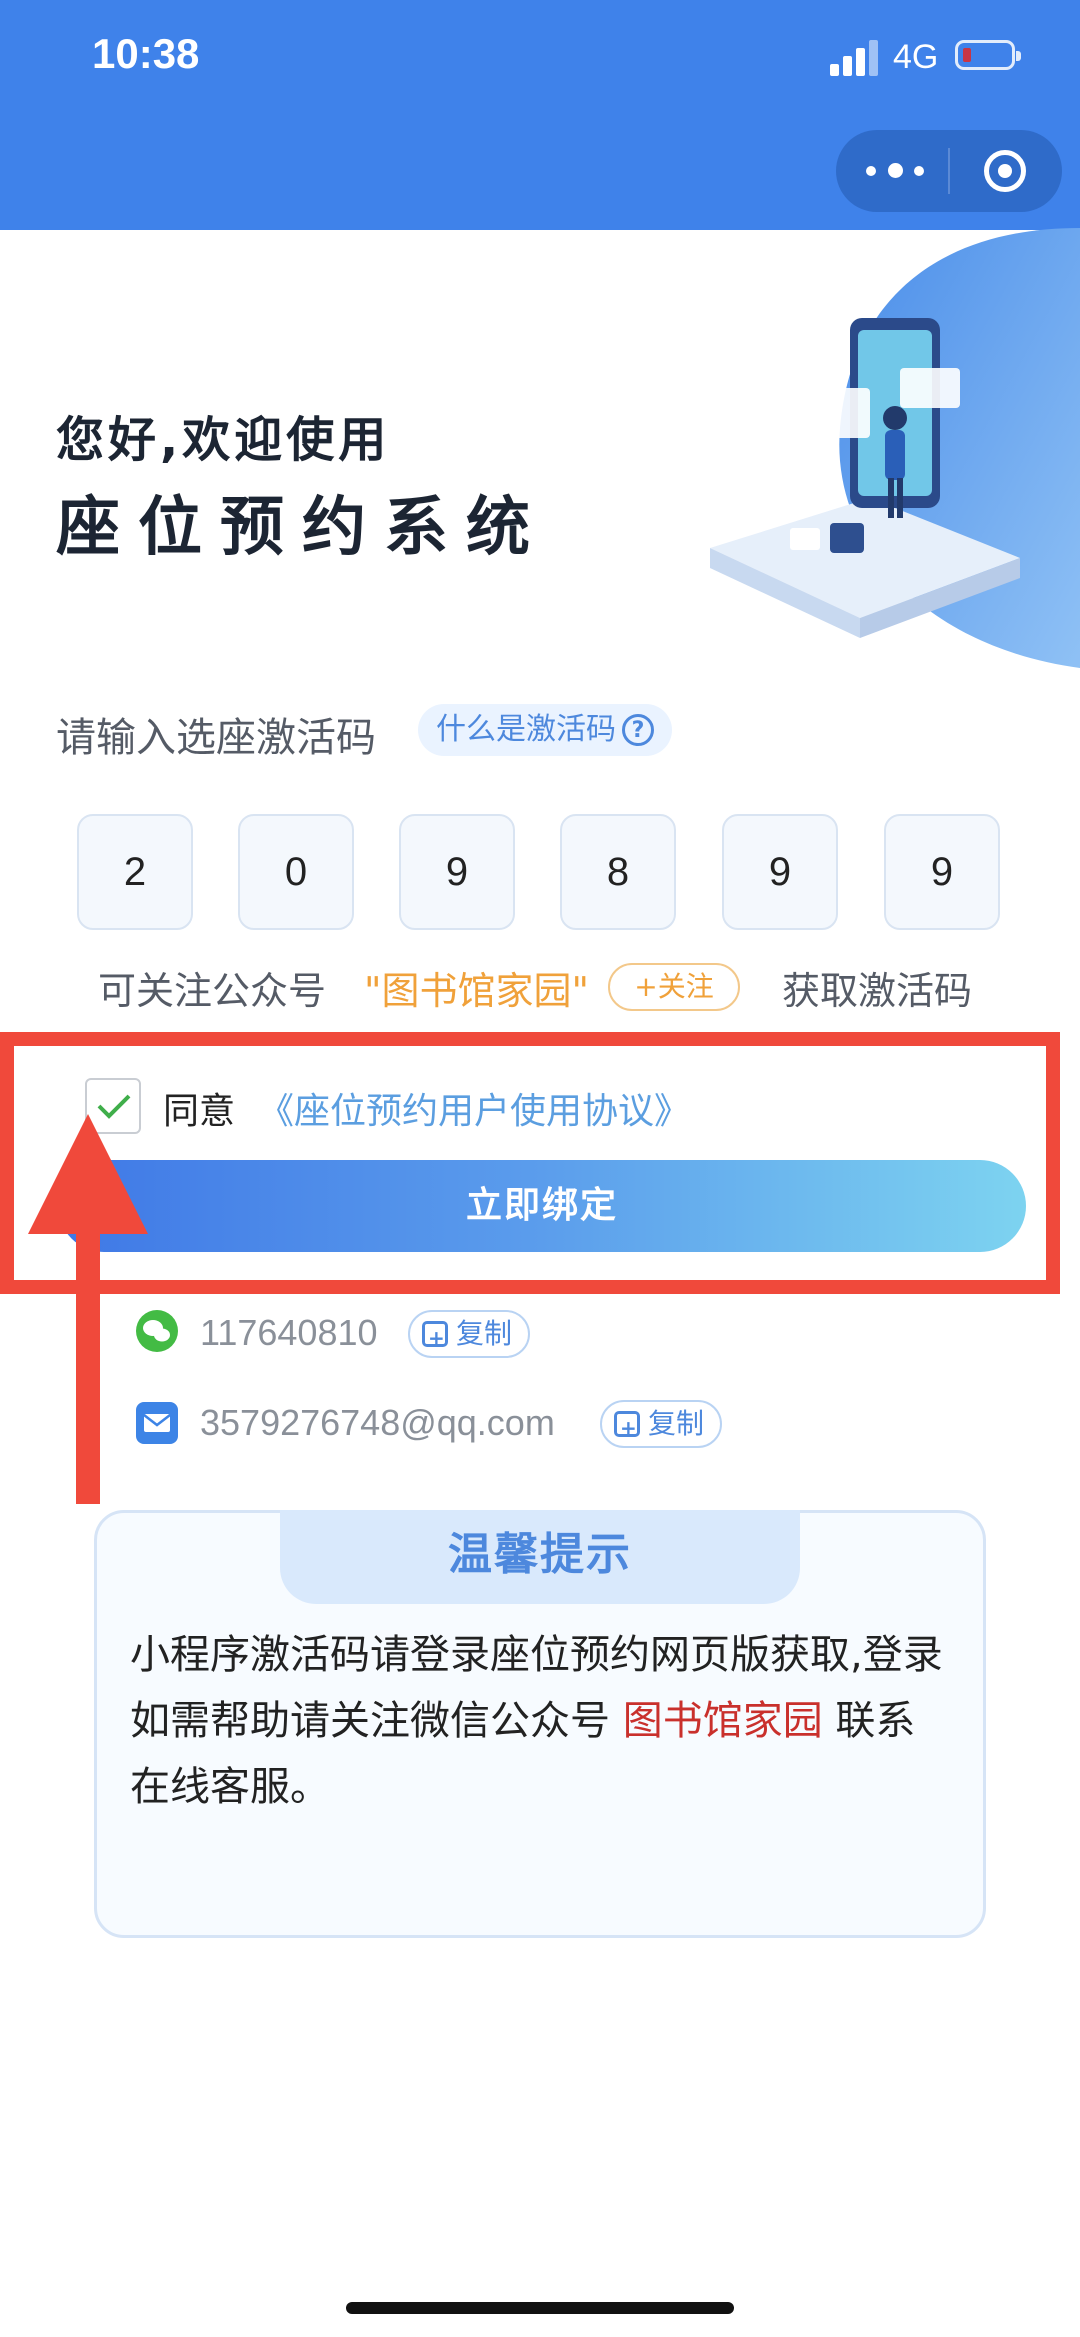 This screenshot has height=2337, width=1080. I want to click on home-indicator, so click(540, 2308).